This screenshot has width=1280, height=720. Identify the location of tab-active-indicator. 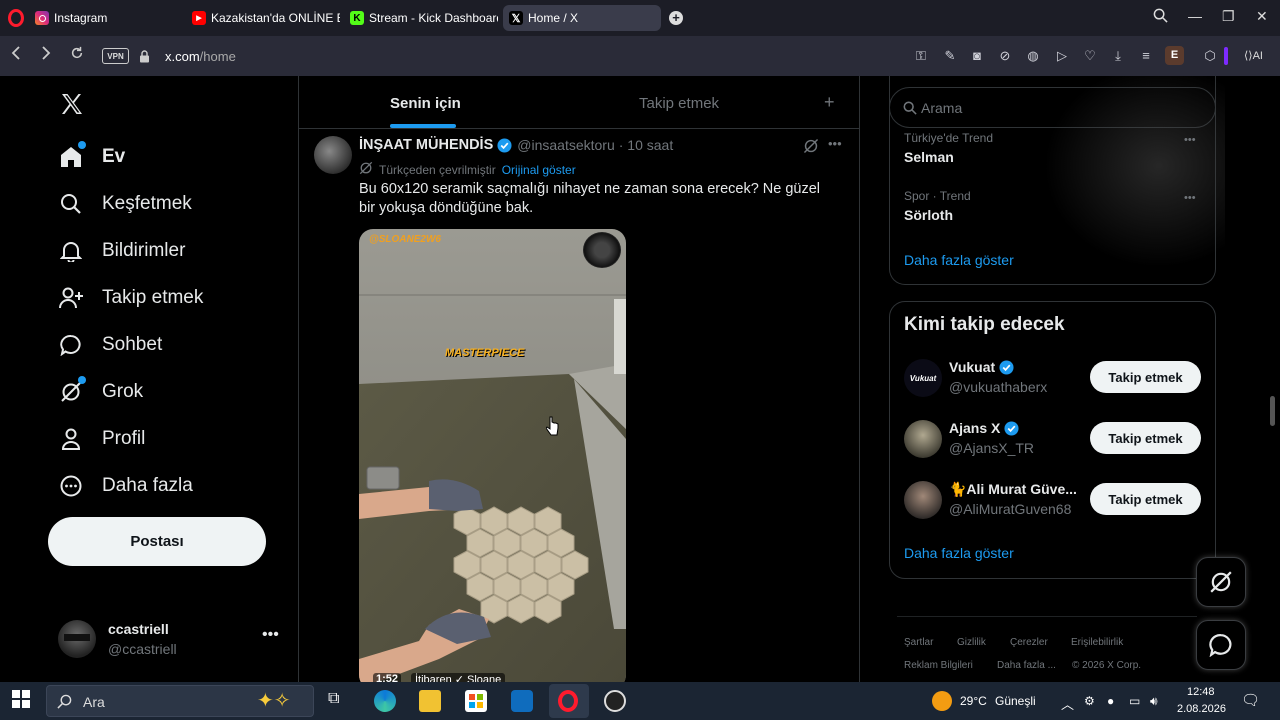
(423, 126).